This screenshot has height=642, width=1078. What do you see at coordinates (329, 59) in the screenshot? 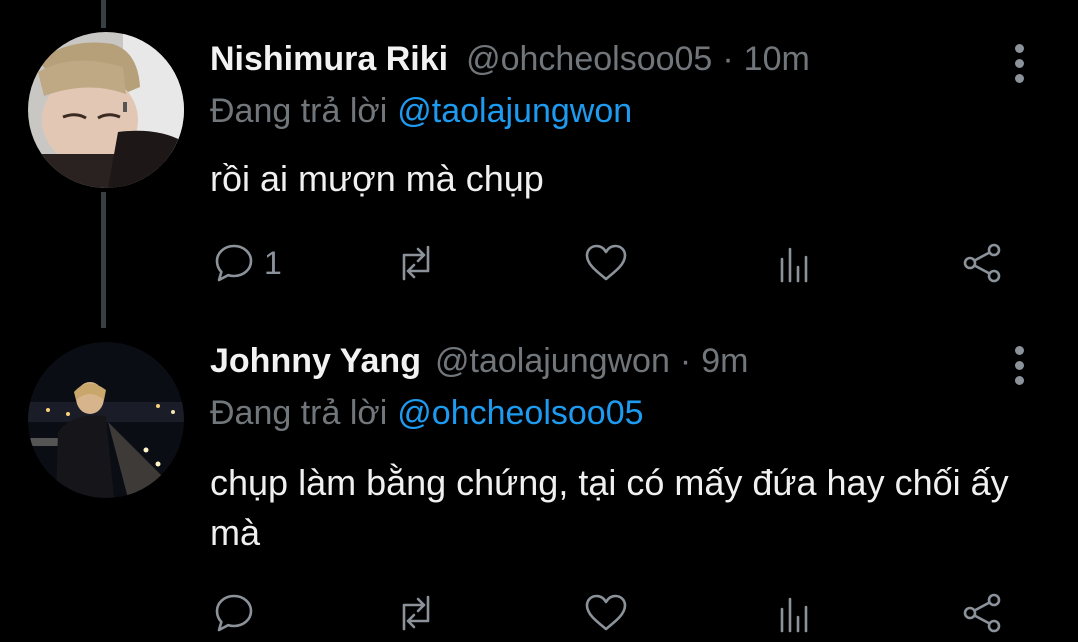
I see `display-name: Nishimura Riki` at bounding box center [329, 59].